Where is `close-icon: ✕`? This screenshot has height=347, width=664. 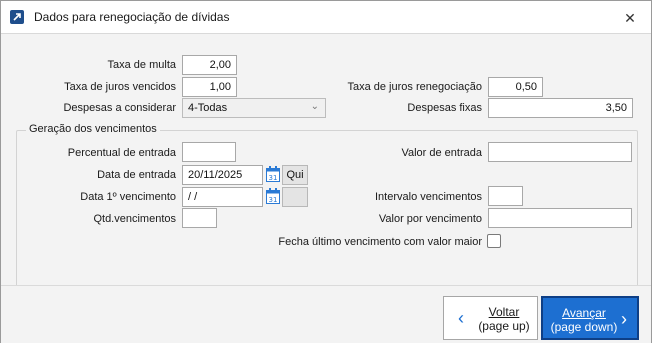
close-icon: ✕ is located at coordinates (630, 18).